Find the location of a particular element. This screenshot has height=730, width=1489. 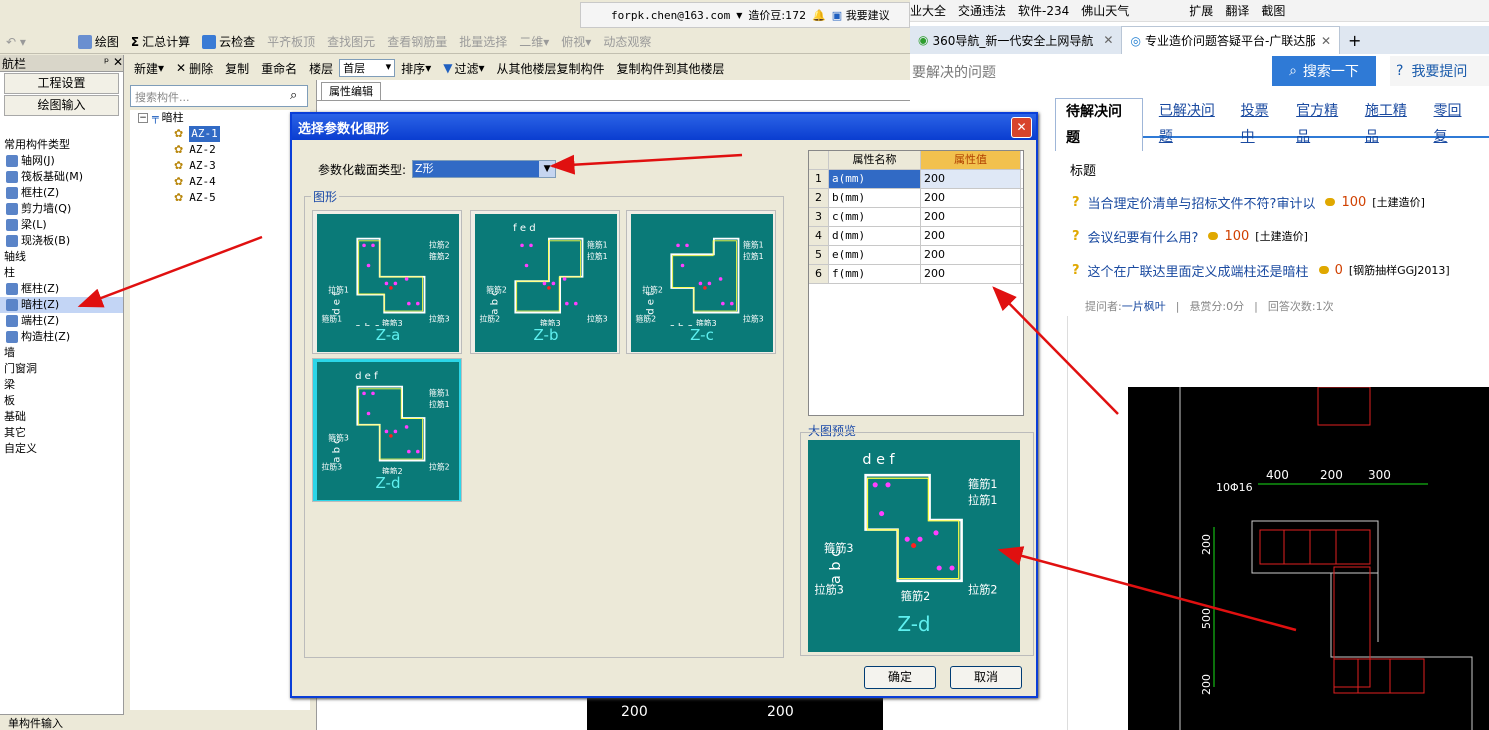

arrow-to-param-table is located at coordinates (1055, 350).